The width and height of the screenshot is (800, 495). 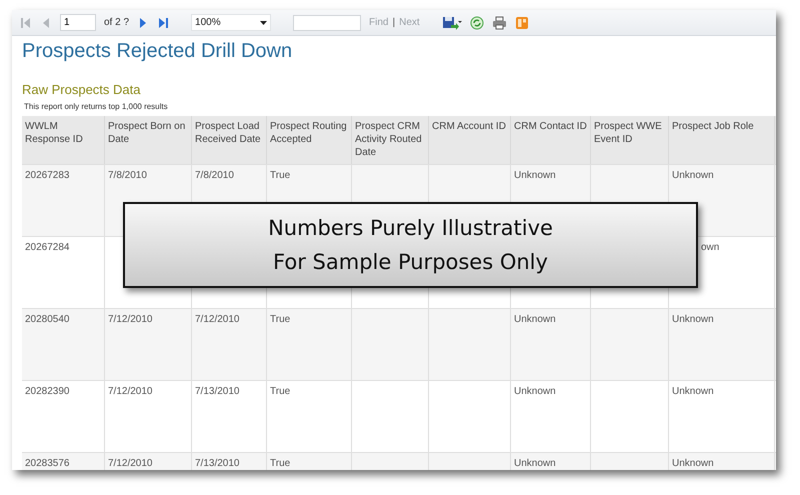 What do you see at coordinates (96, 106) in the screenshot?
I see `report-note: This report only returns top 1,000 results` at bounding box center [96, 106].